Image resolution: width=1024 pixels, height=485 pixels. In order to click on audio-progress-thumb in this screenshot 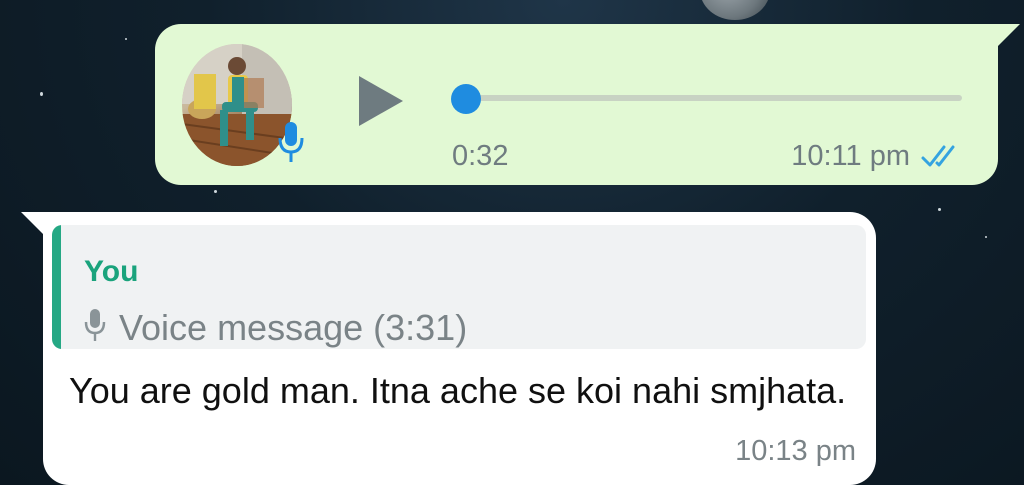, I will do `click(466, 99)`.